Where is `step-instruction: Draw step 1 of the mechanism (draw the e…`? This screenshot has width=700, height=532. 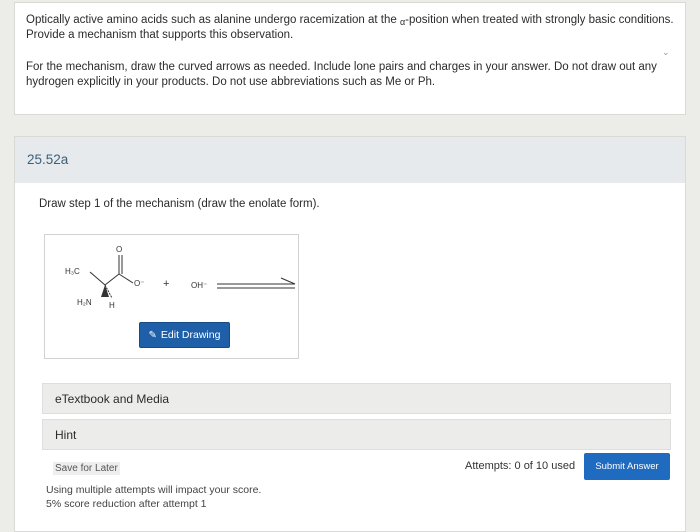
step-instruction: Draw step 1 of the mechanism (draw the e… is located at coordinates (179, 204).